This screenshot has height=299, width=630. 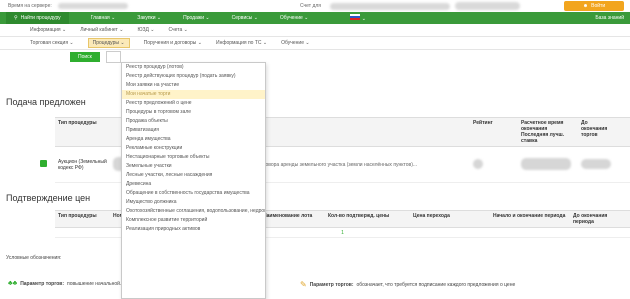 What do you see at coordinates (487, 6) in the screenshot?
I see `account-info` at bounding box center [487, 6].